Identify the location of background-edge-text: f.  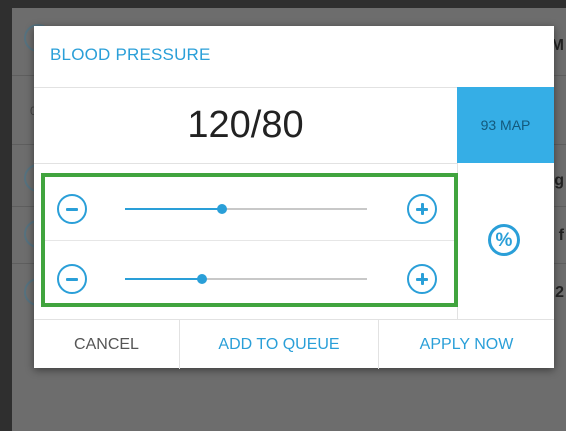
(561, 235).